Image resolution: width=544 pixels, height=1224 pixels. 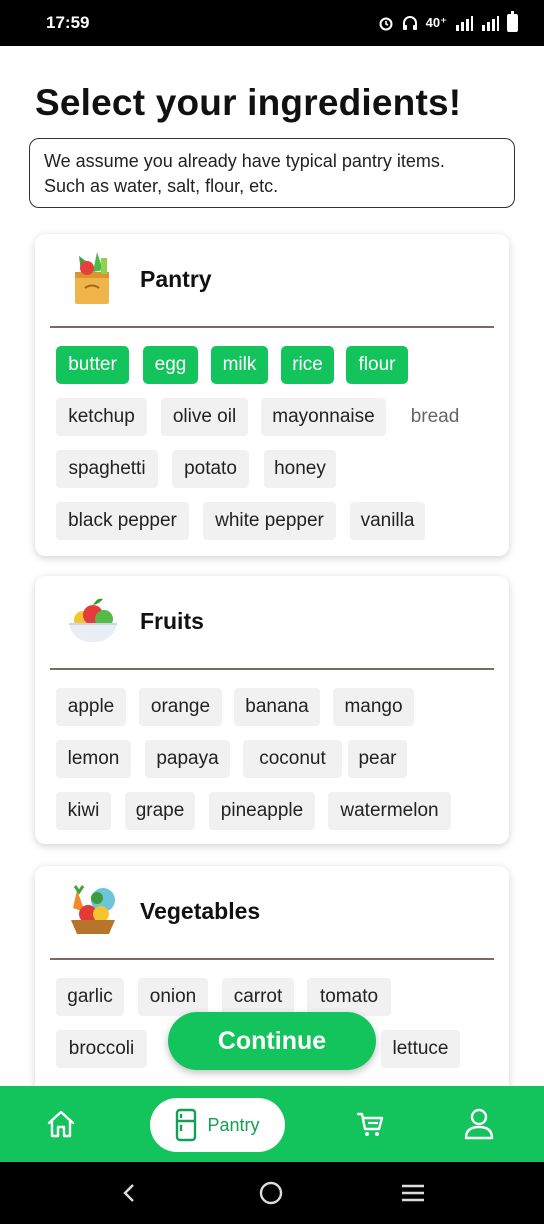 What do you see at coordinates (101, 1049) in the screenshot?
I see `chip-broccoli: broccoli` at bounding box center [101, 1049].